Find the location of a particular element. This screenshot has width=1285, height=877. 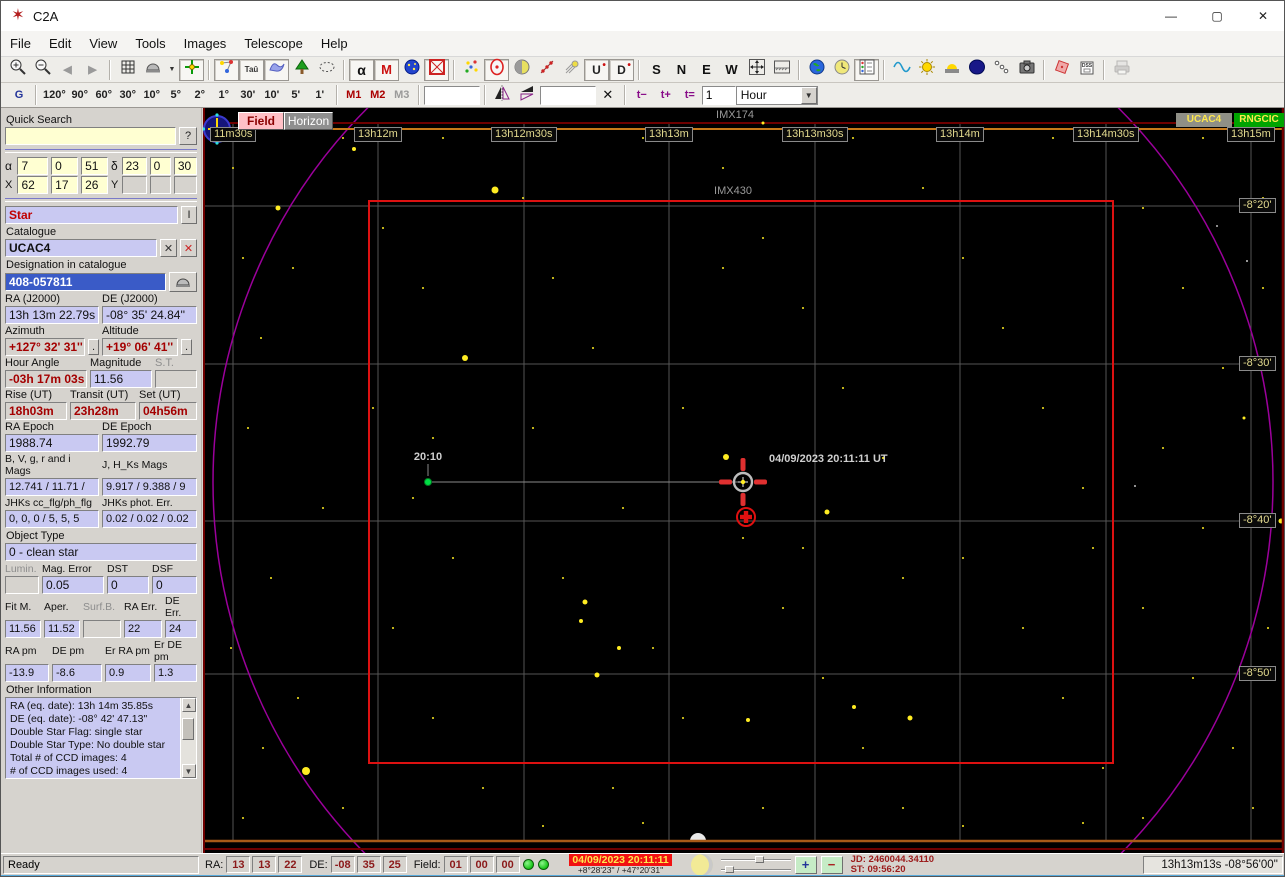

field-zoom-90deg-button: 90° is located at coordinates (80, 95).